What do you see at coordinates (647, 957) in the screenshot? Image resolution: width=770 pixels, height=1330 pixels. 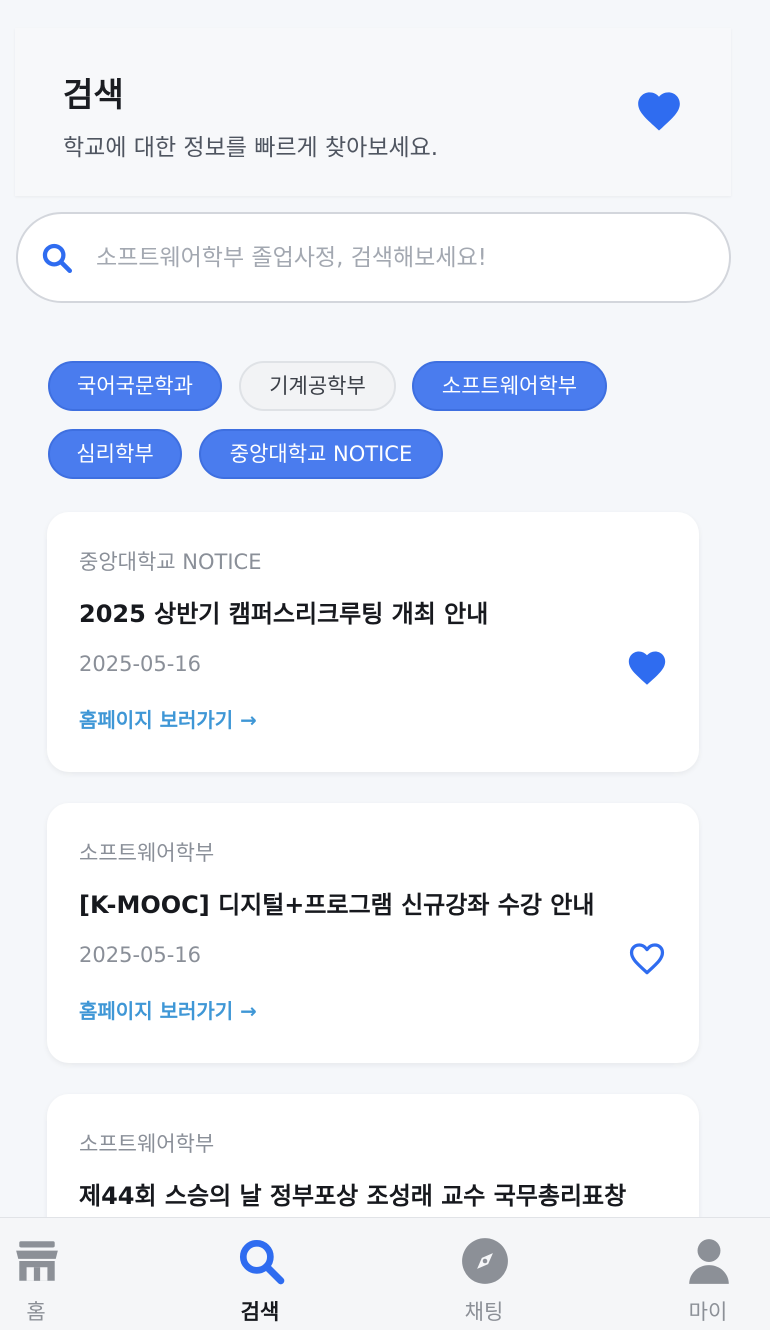 I see `heart-outline-icon` at bounding box center [647, 957].